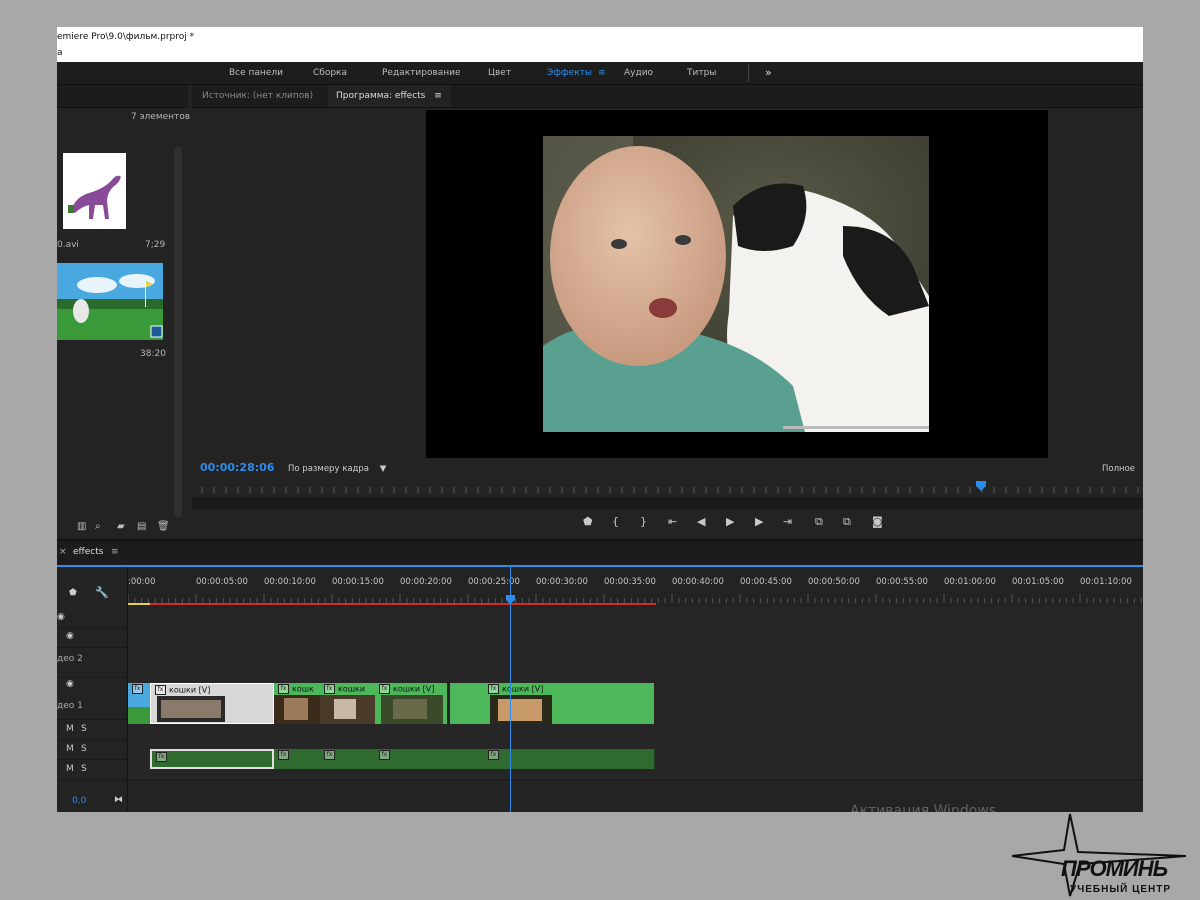  What do you see at coordinates (615, 521) in the screenshot?
I see `mark-in-icon: {` at bounding box center [615, 521].